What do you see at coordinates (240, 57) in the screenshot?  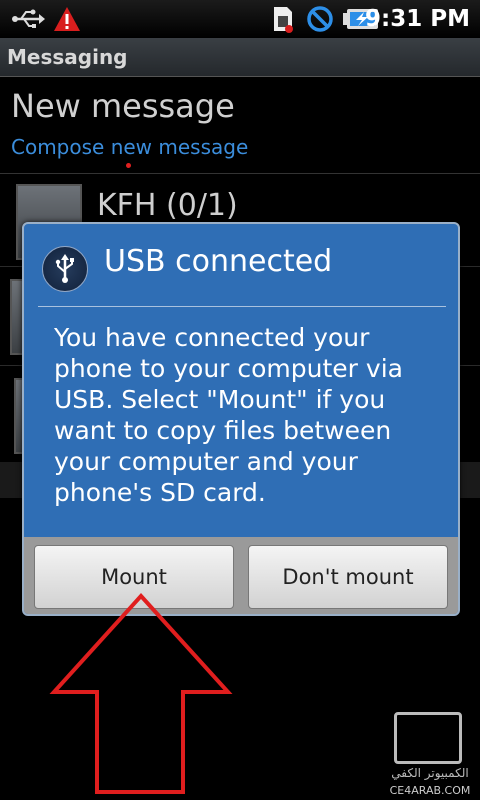 I see `app-title-bar: Messaging` at bounding box center [240, 57].